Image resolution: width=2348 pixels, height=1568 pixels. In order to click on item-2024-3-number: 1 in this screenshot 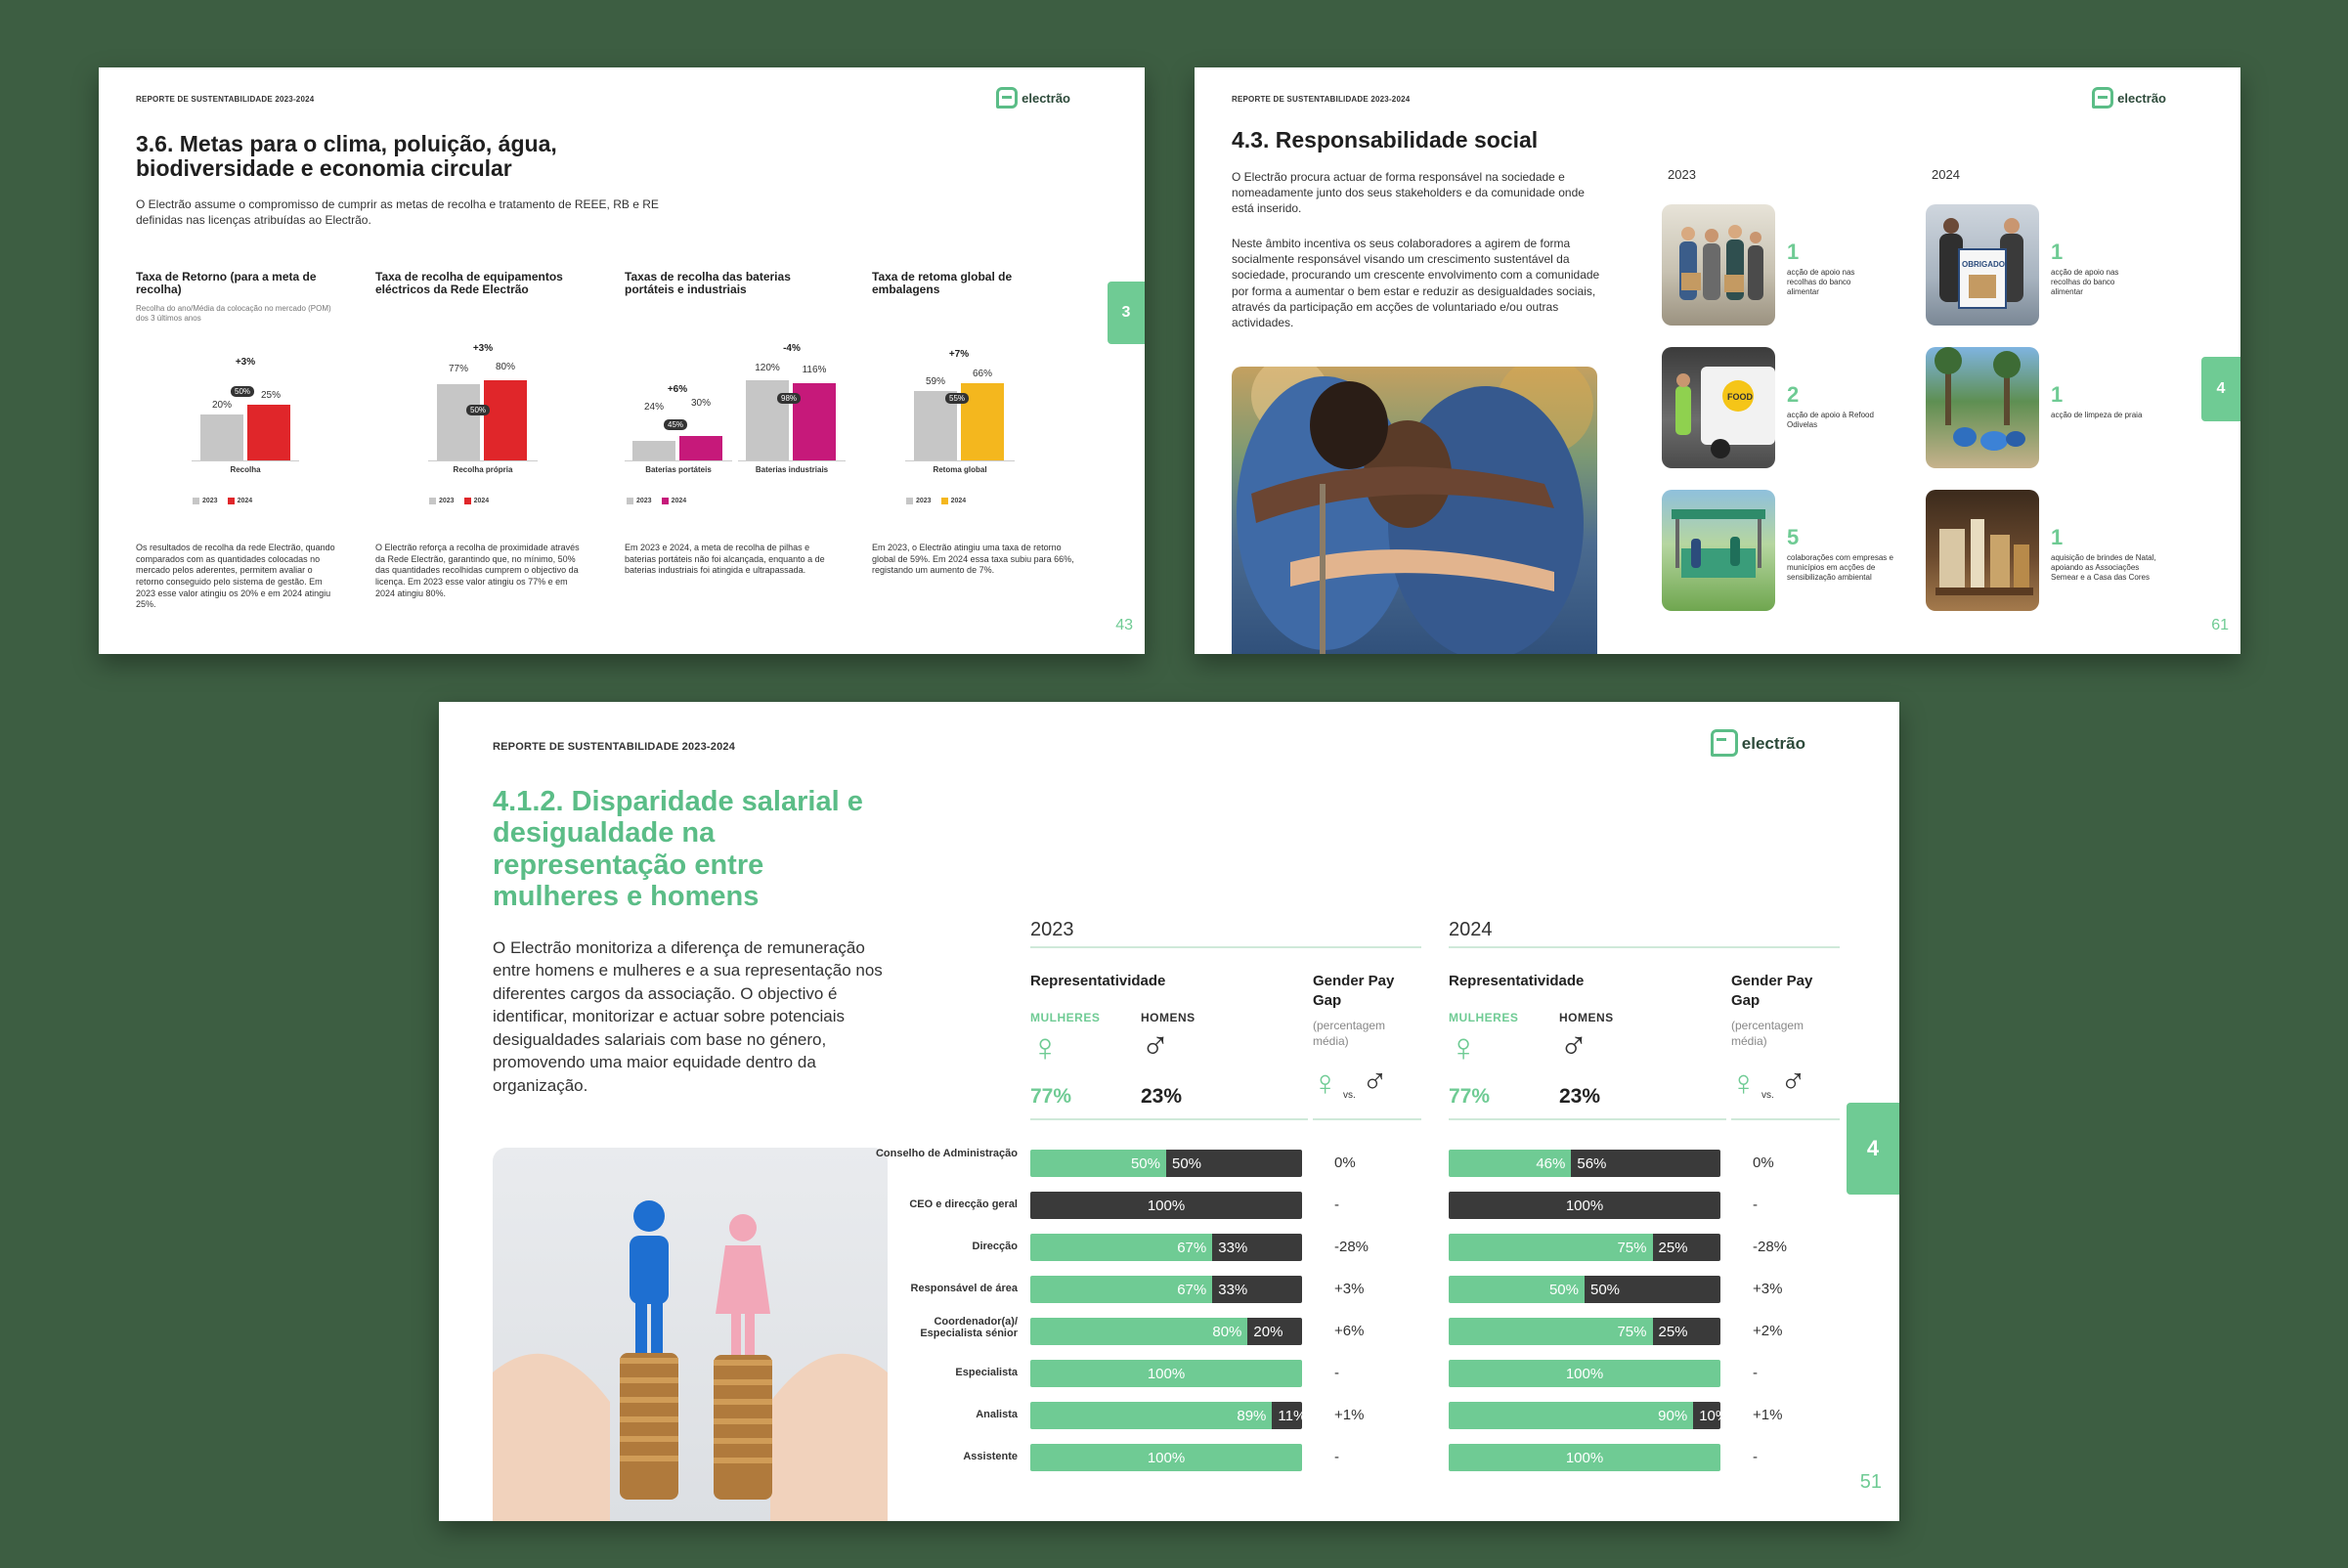, I will do `click(2057, 537)`.